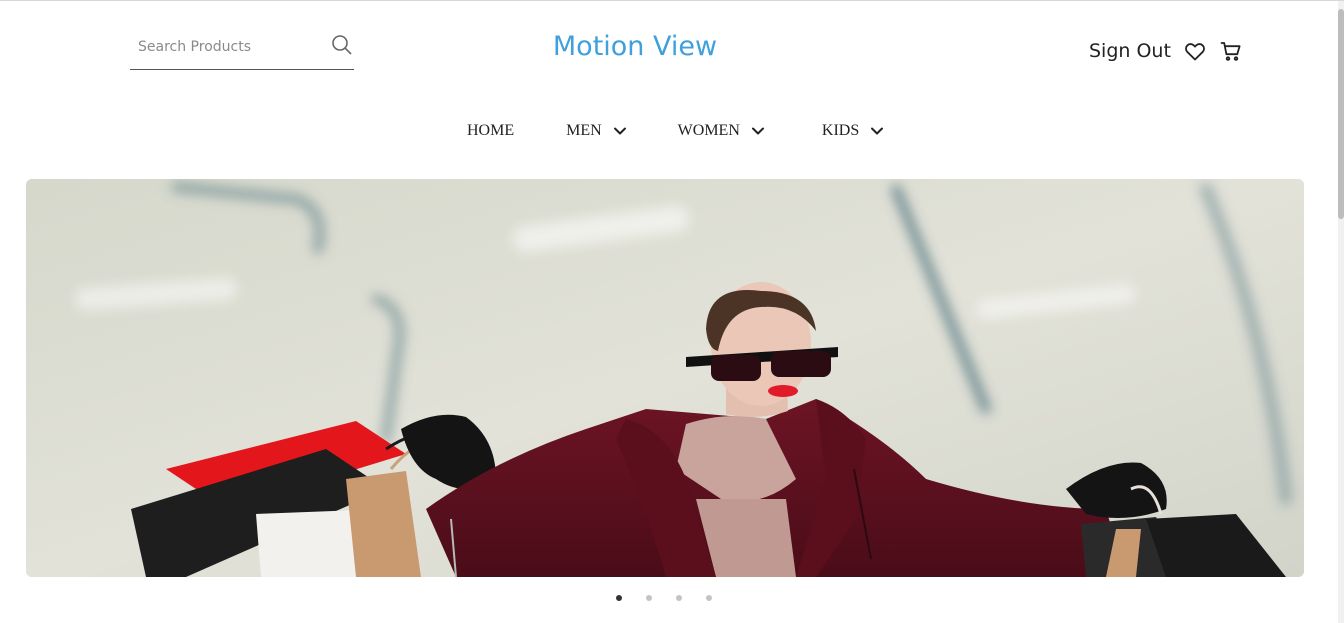 The height and width of the screenshot is (623, 1344). Describe the element at coordinates (1231, 51) in the screenshot. I see `cart-icon` at that location.